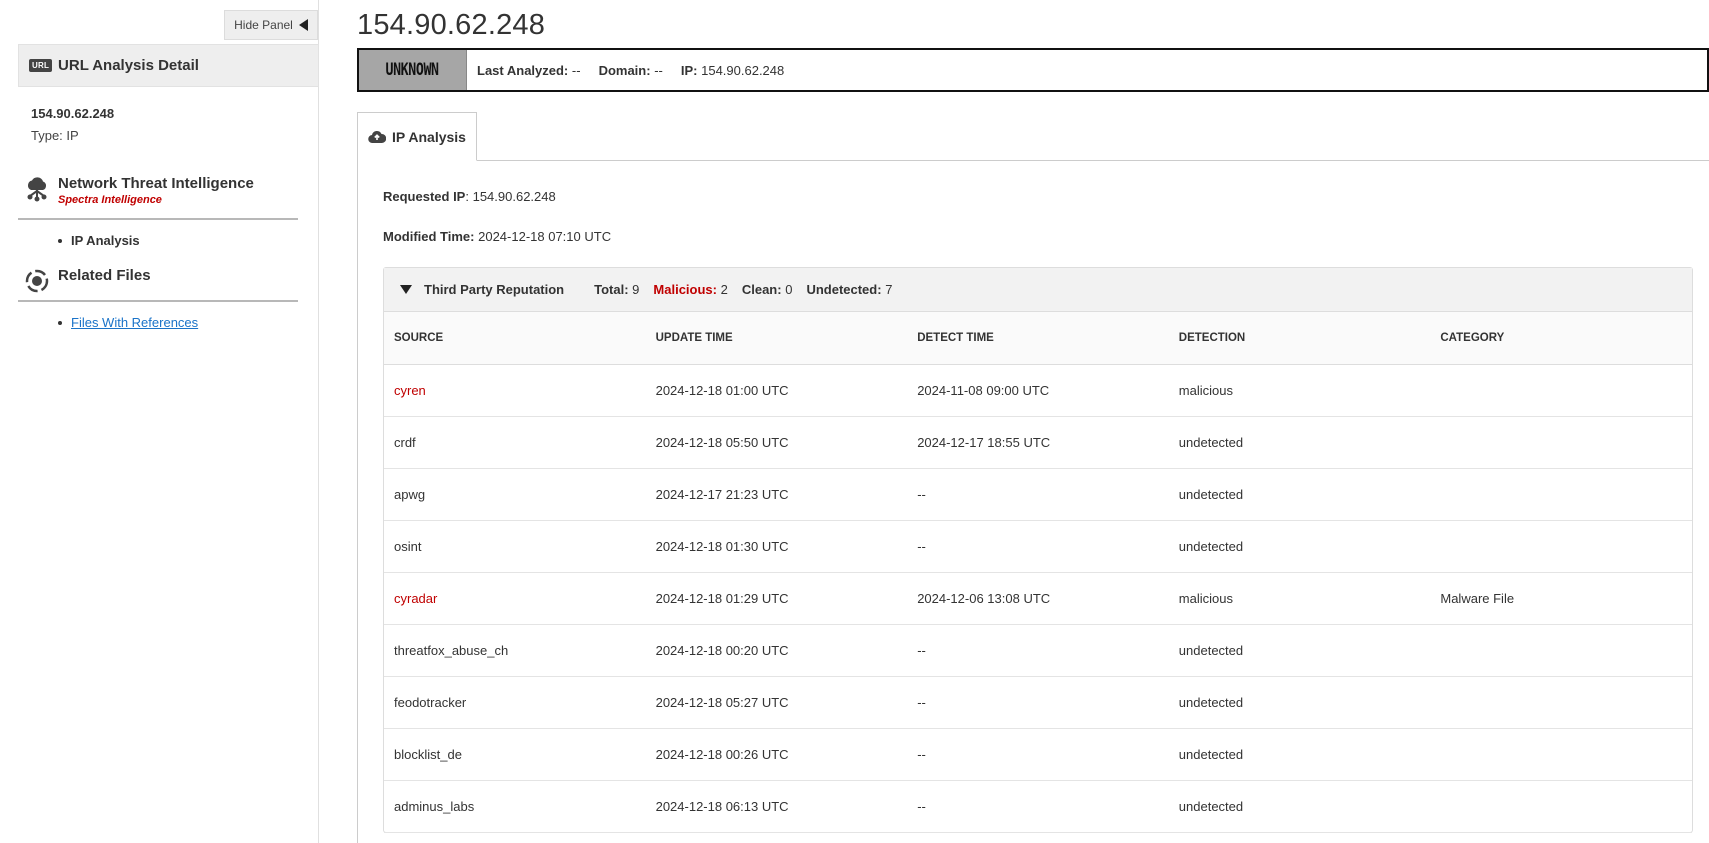 This screenshot has width=1709, height=843. I want to click on cell-update-time: 2024-12-18 05:27 UTC, so click(776, 702).